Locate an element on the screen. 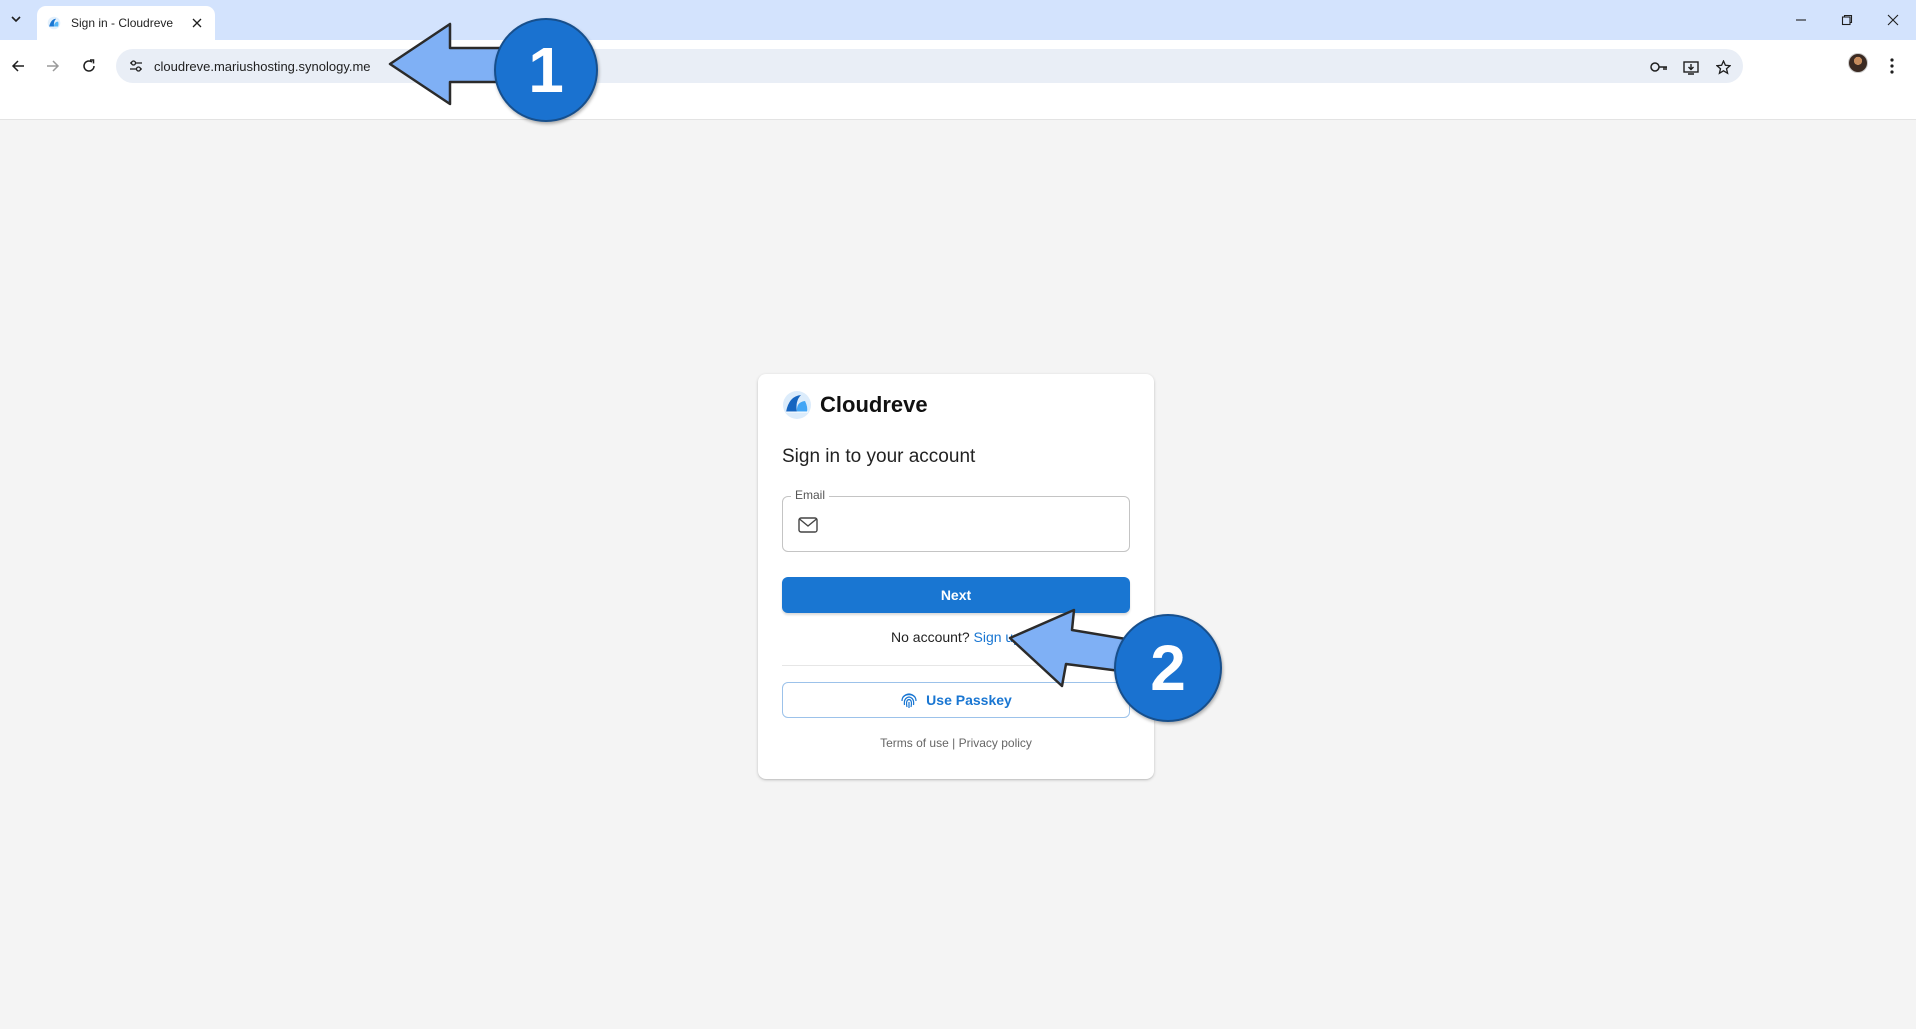 This screenshot has height=1029, width=1916. close-icon is located at coordinates (197, 23).